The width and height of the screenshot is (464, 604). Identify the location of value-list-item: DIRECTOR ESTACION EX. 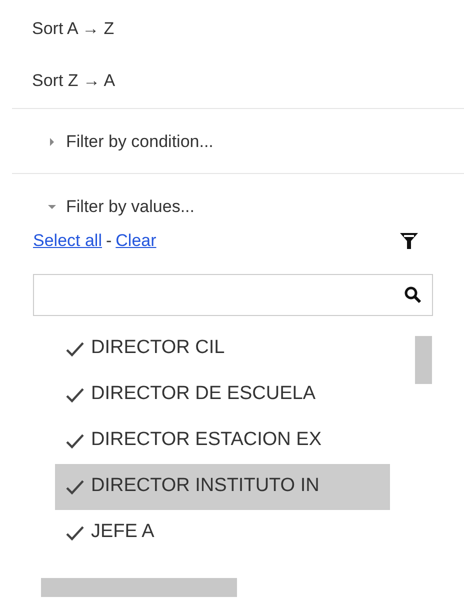
(222, 441).